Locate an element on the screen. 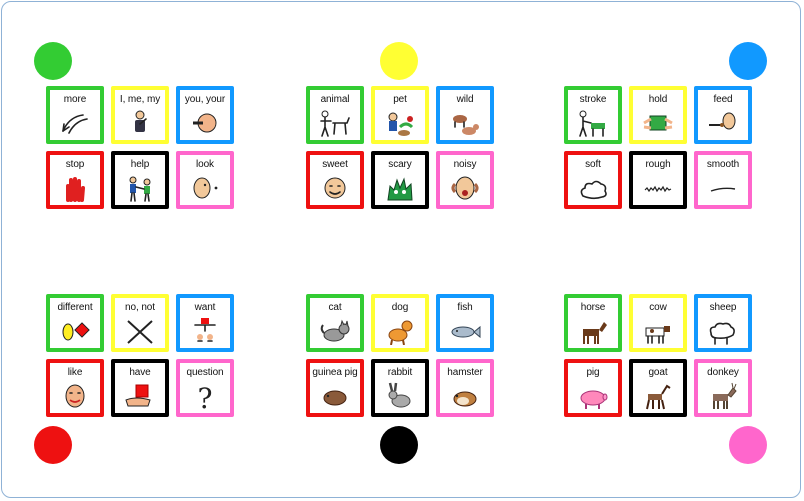 This screenshot has height=501, width=804. symbol-card-scary: scary is located at coordinates (400, 180).